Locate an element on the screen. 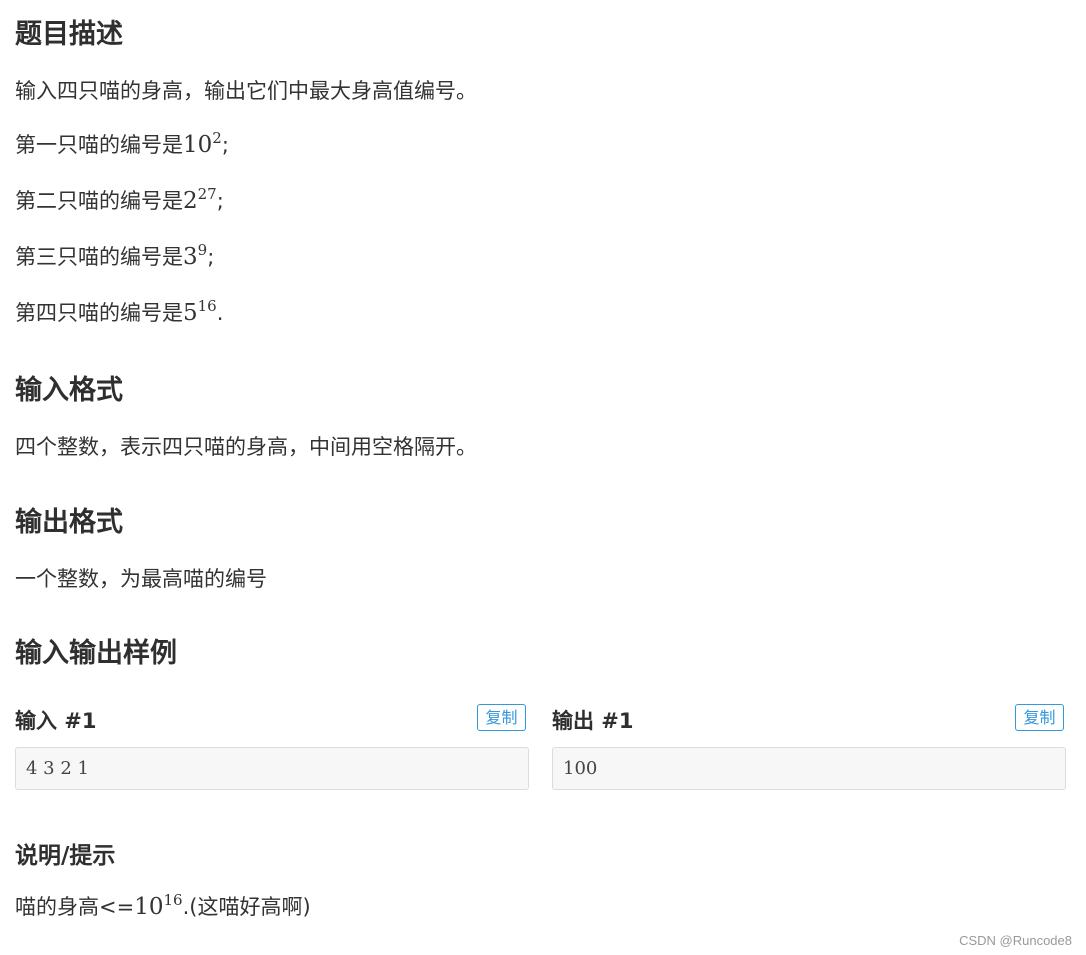 This screenshot has width=1086, height=955. hint-formula: 1016 is located at coordinates (158, 906).